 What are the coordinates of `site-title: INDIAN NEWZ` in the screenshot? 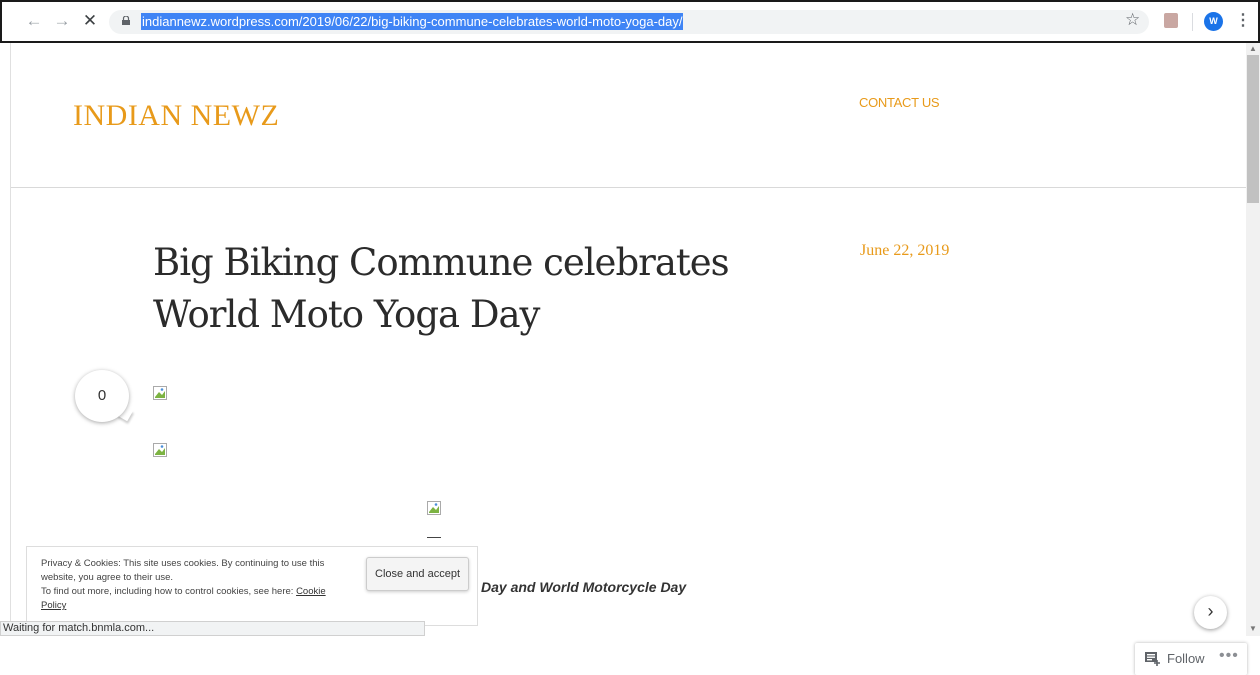 It's located at (176, 116).